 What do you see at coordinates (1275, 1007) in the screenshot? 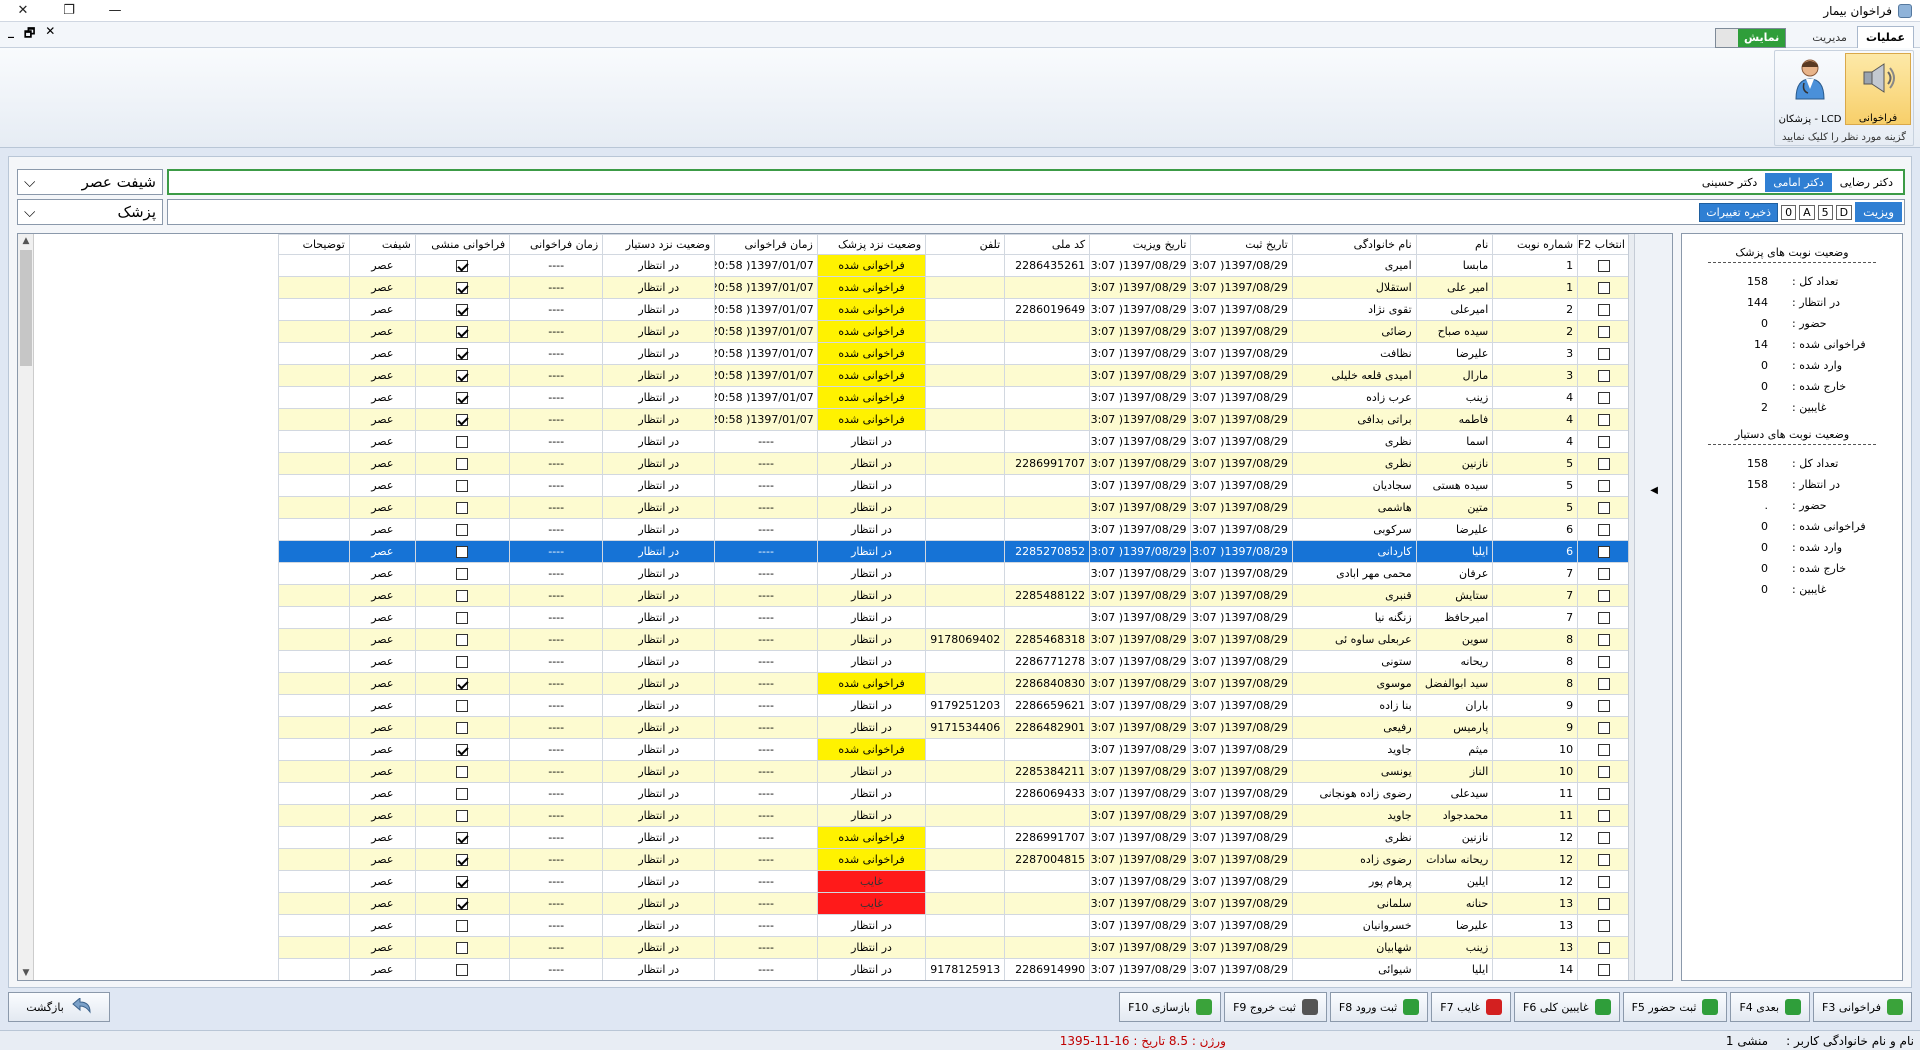
I see `function-button: ثبت خروج F9` at bounding box center [1275, 1007].